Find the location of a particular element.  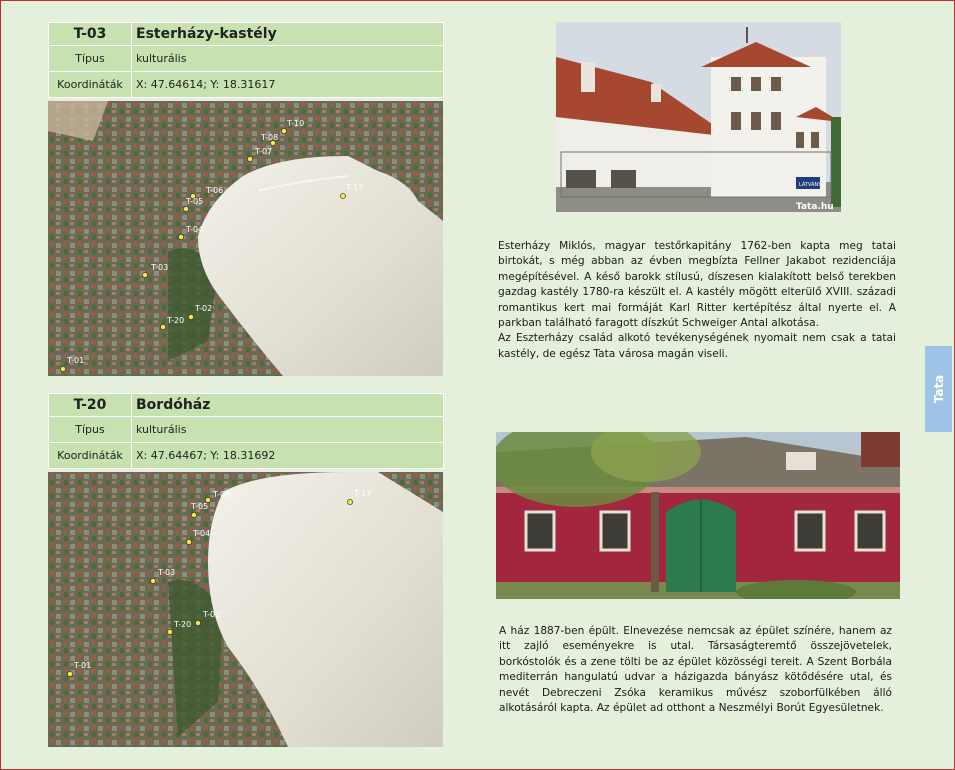

entry1-coord-label: Koordináták is located at coordinates (90, 84).